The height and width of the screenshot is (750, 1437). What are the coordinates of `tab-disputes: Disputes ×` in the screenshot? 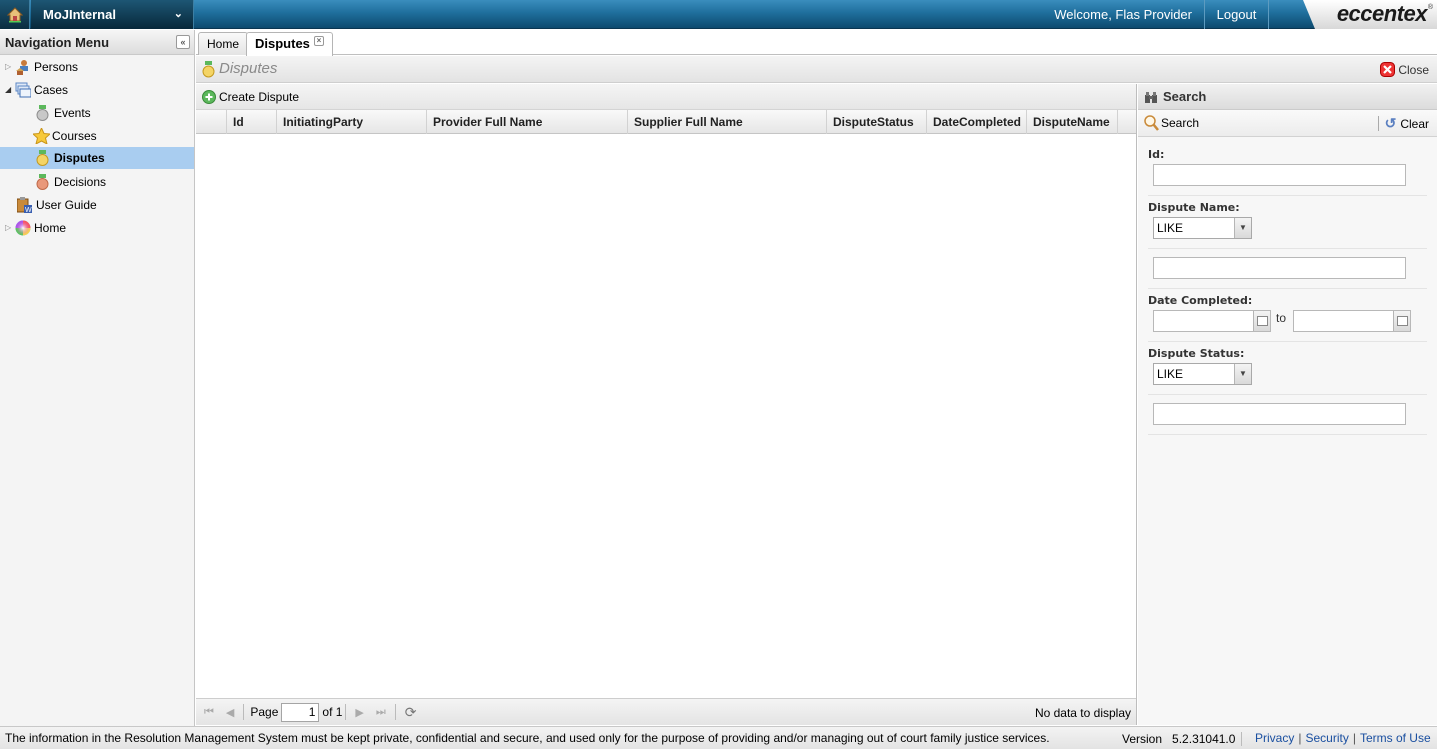 It's located at (289, 44).